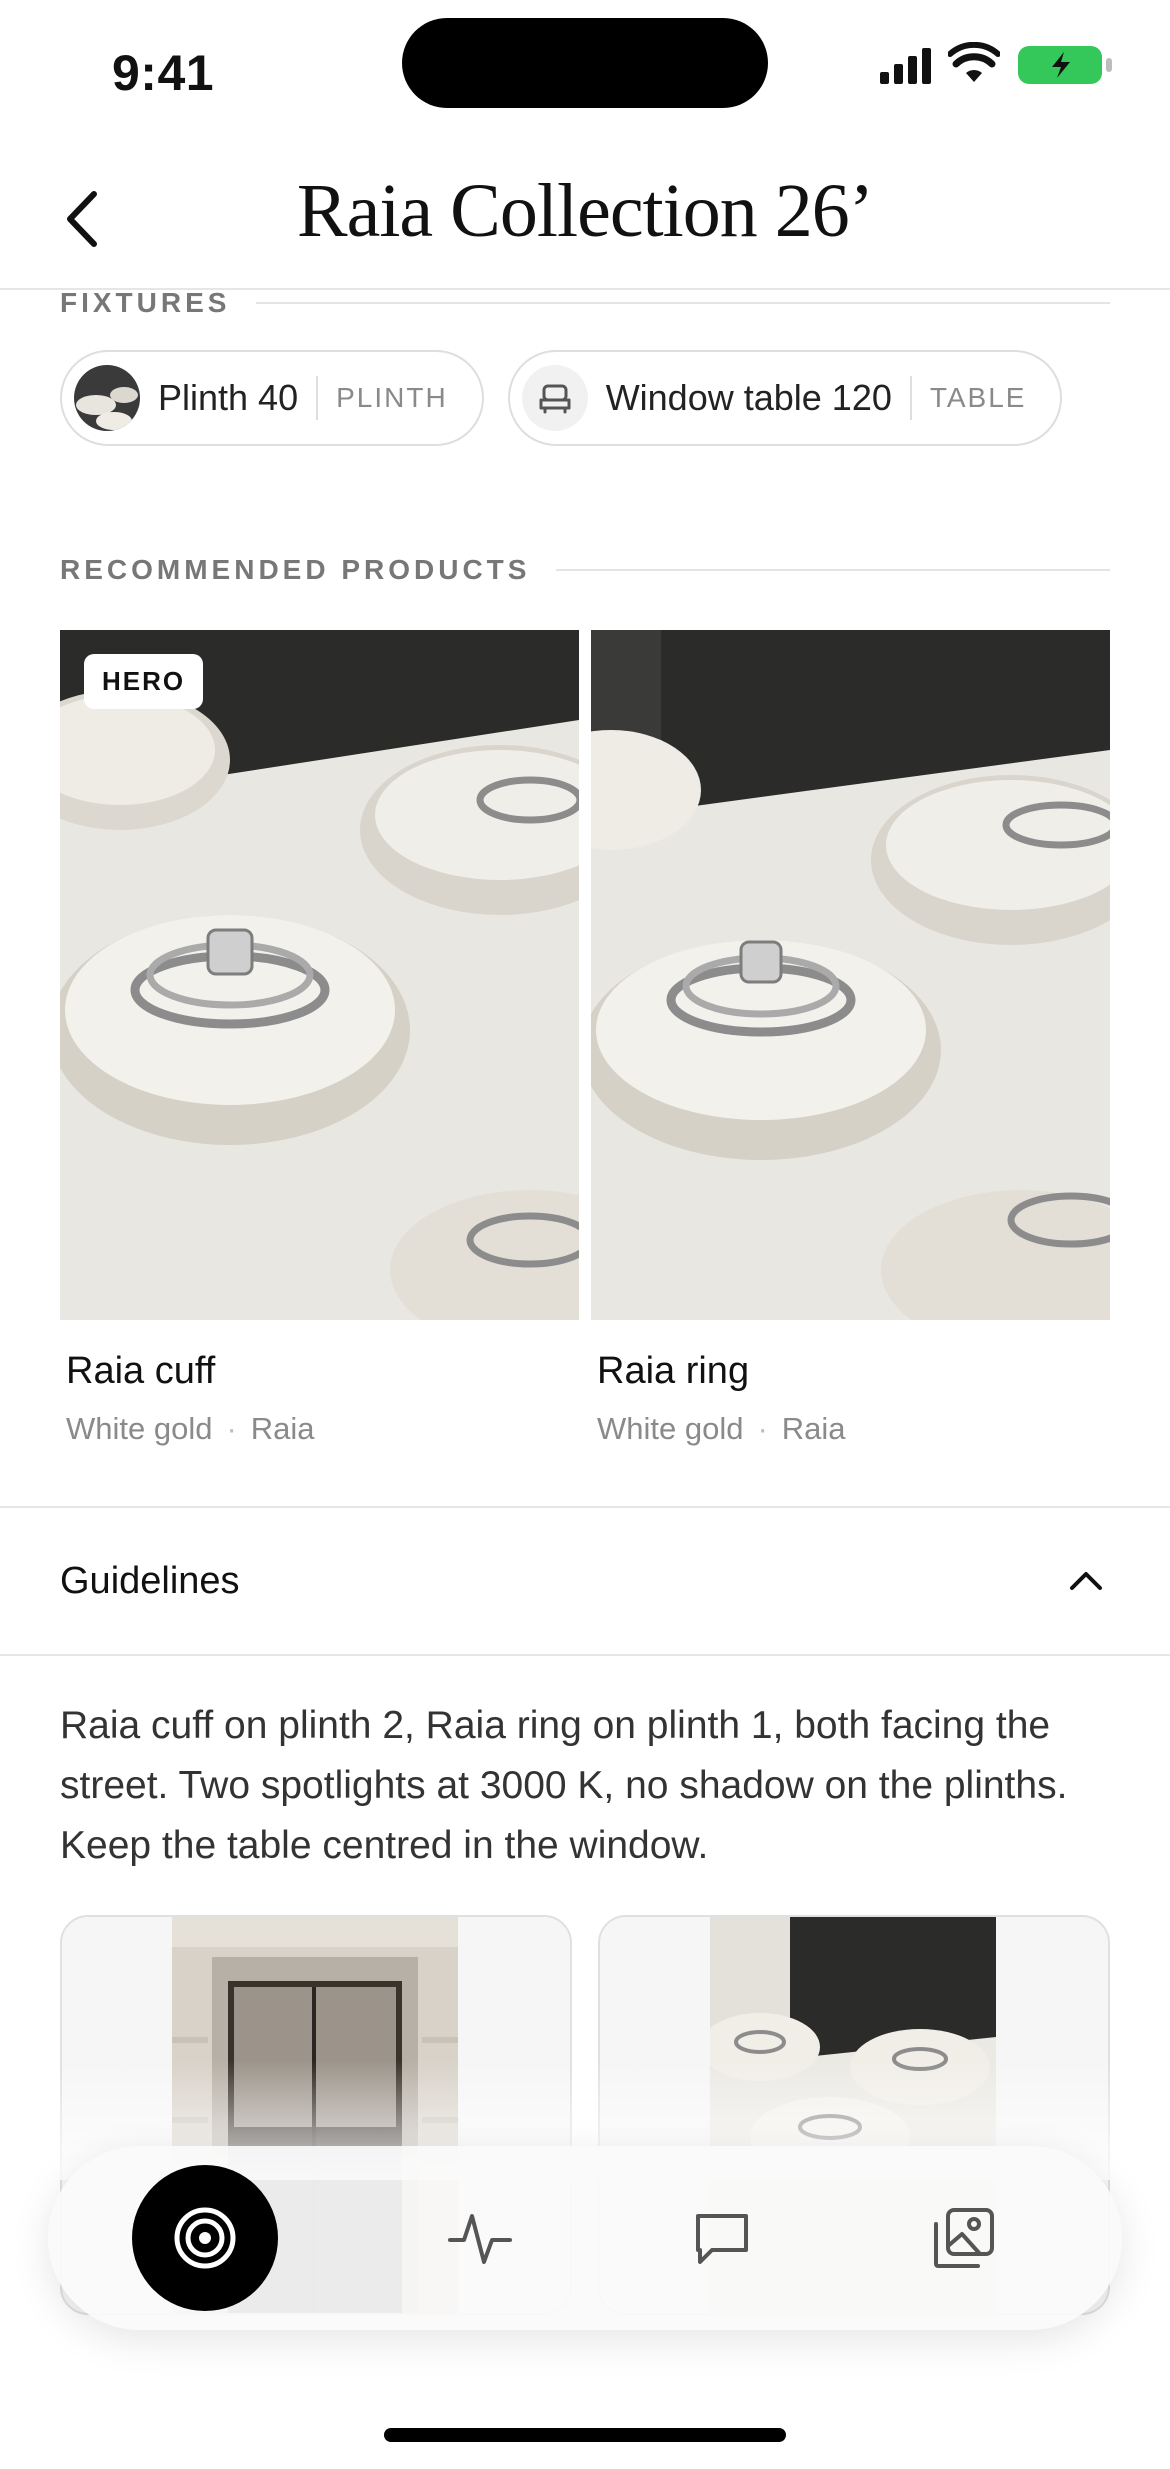  Describe the element at coordinates (319, 975) in the screenshot. I see `product-image: HERO` at that location.